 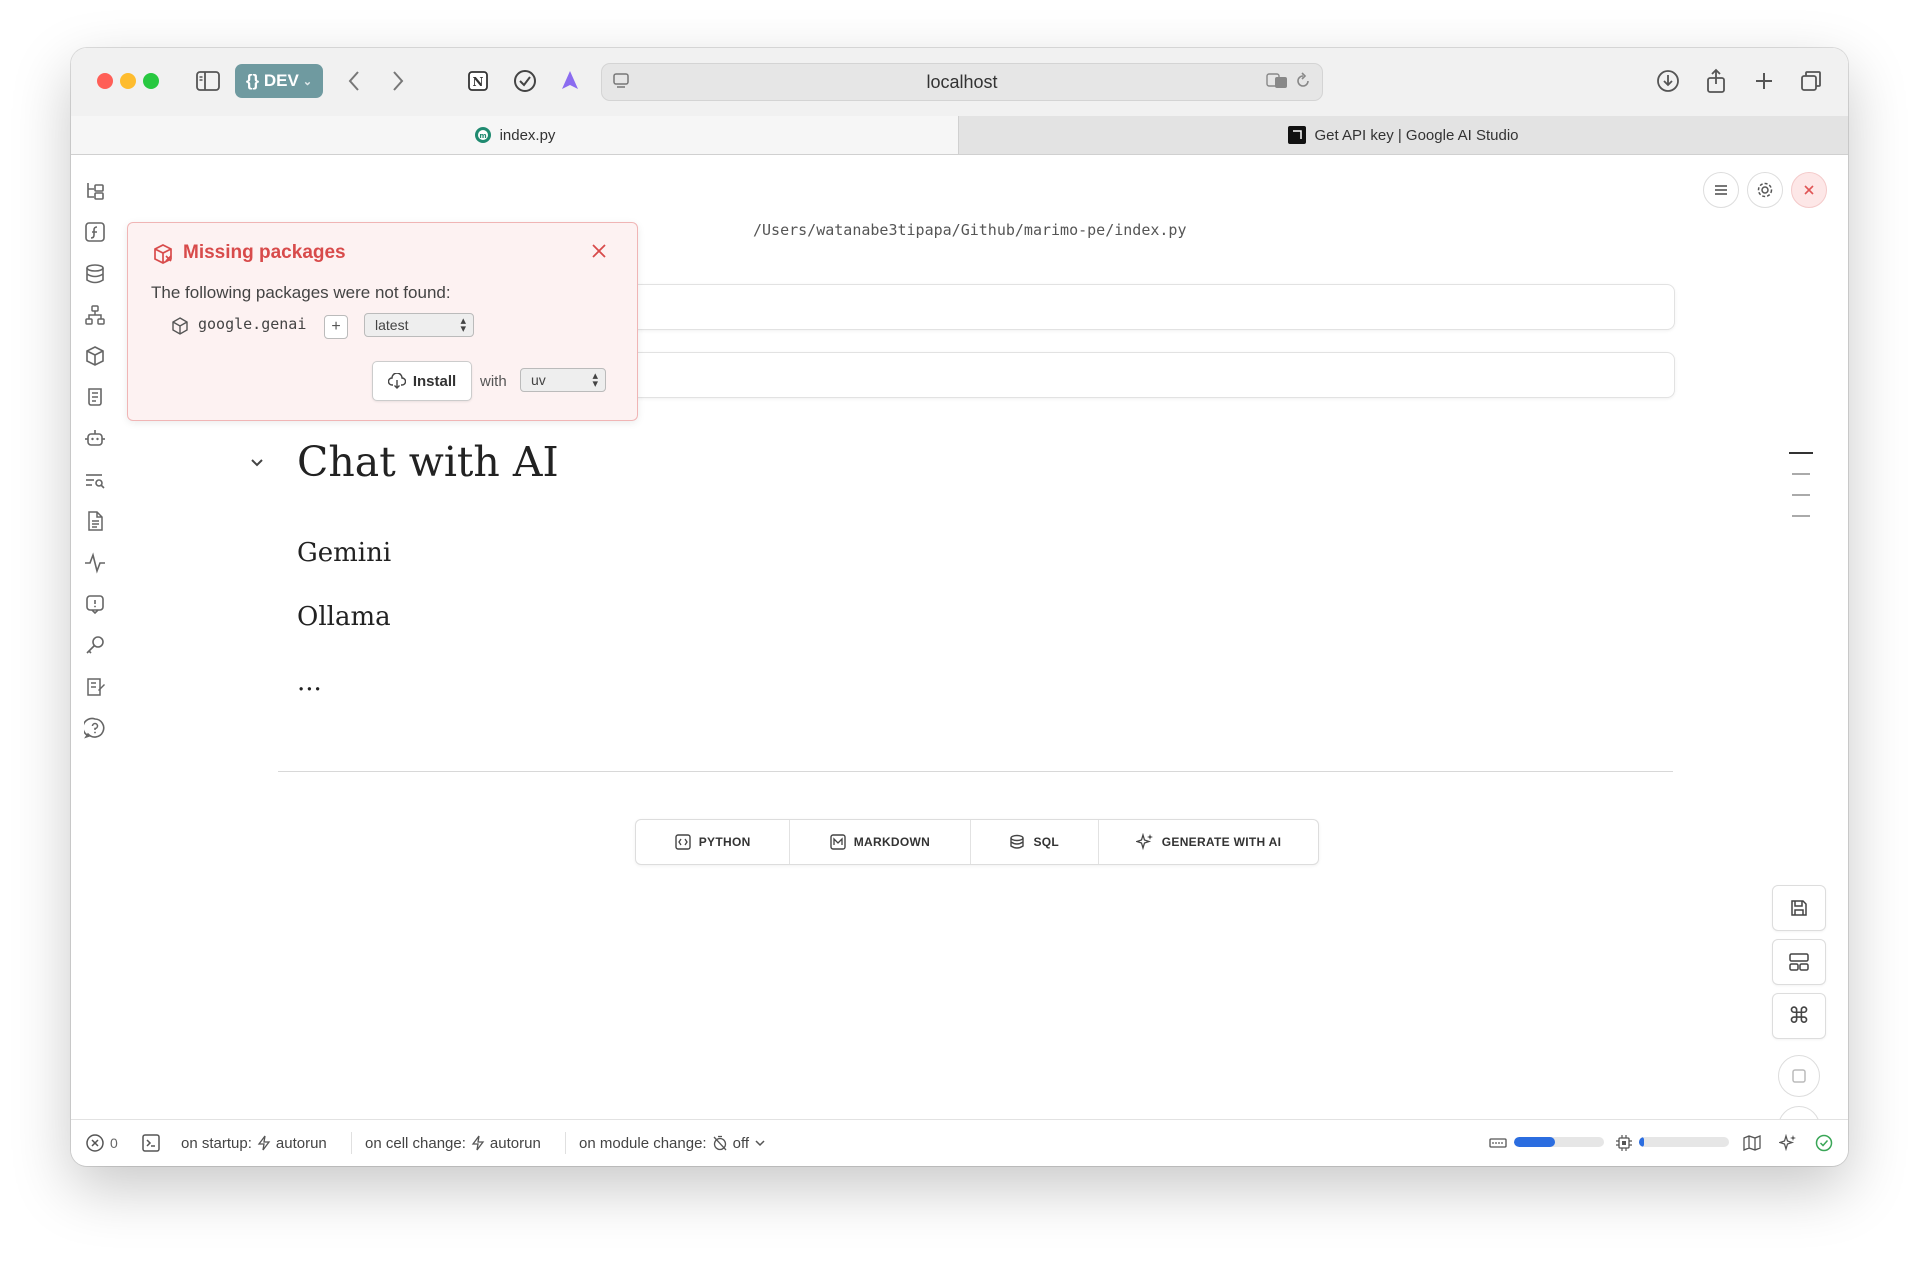 I want to click on button-label: SQL, so click(x=1046, y=842).